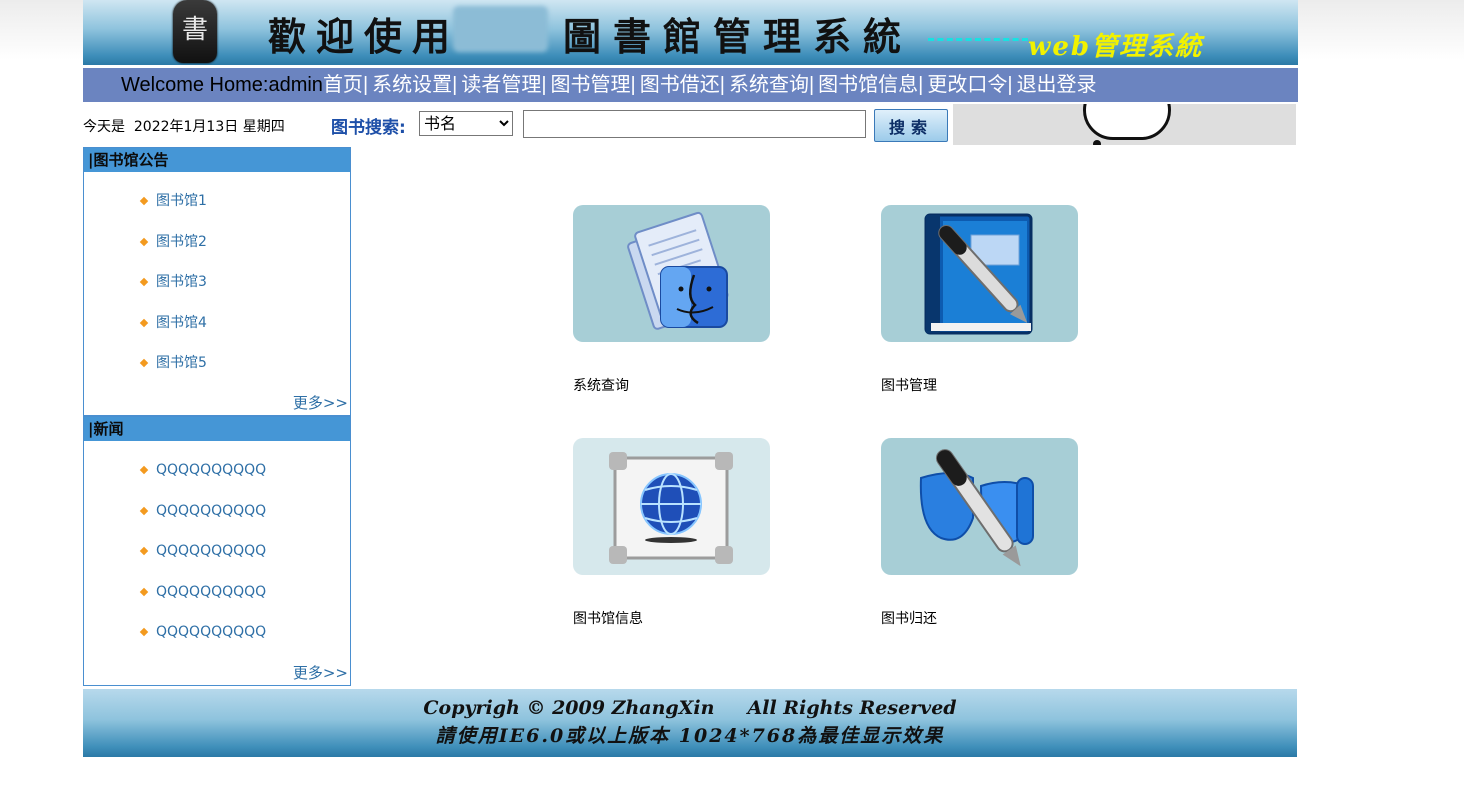  Describe the element at coordinates (217, 429) in the screenshot. I see `panel-title: |新闻` at that location.